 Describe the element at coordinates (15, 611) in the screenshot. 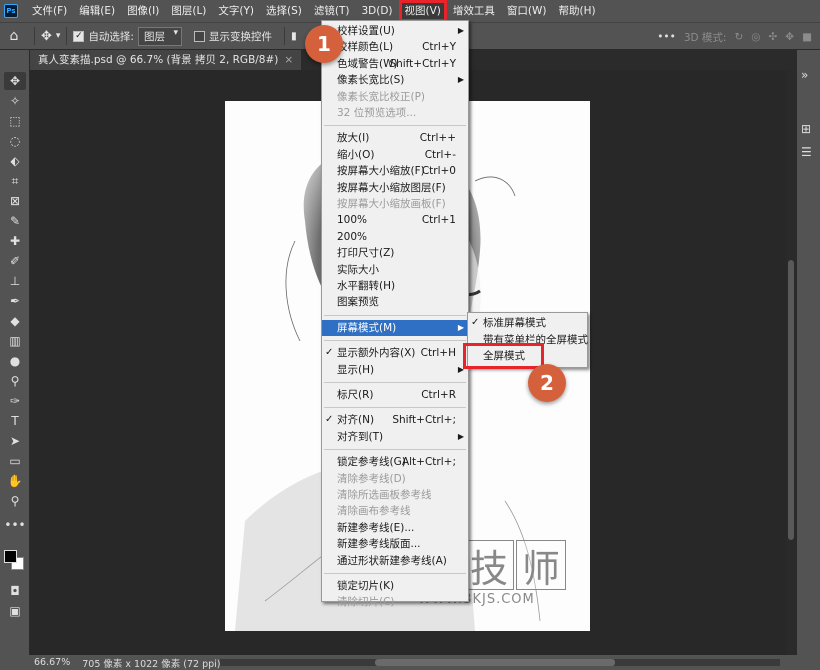

I see `screen-mode-icon: ▣` at that location.